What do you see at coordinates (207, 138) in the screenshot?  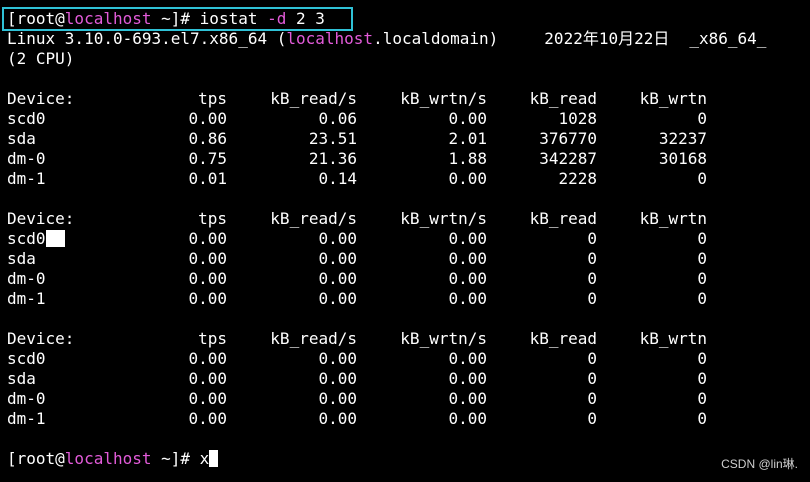 I see `cell-tps: 0.86` at bounding box center [207, 138].